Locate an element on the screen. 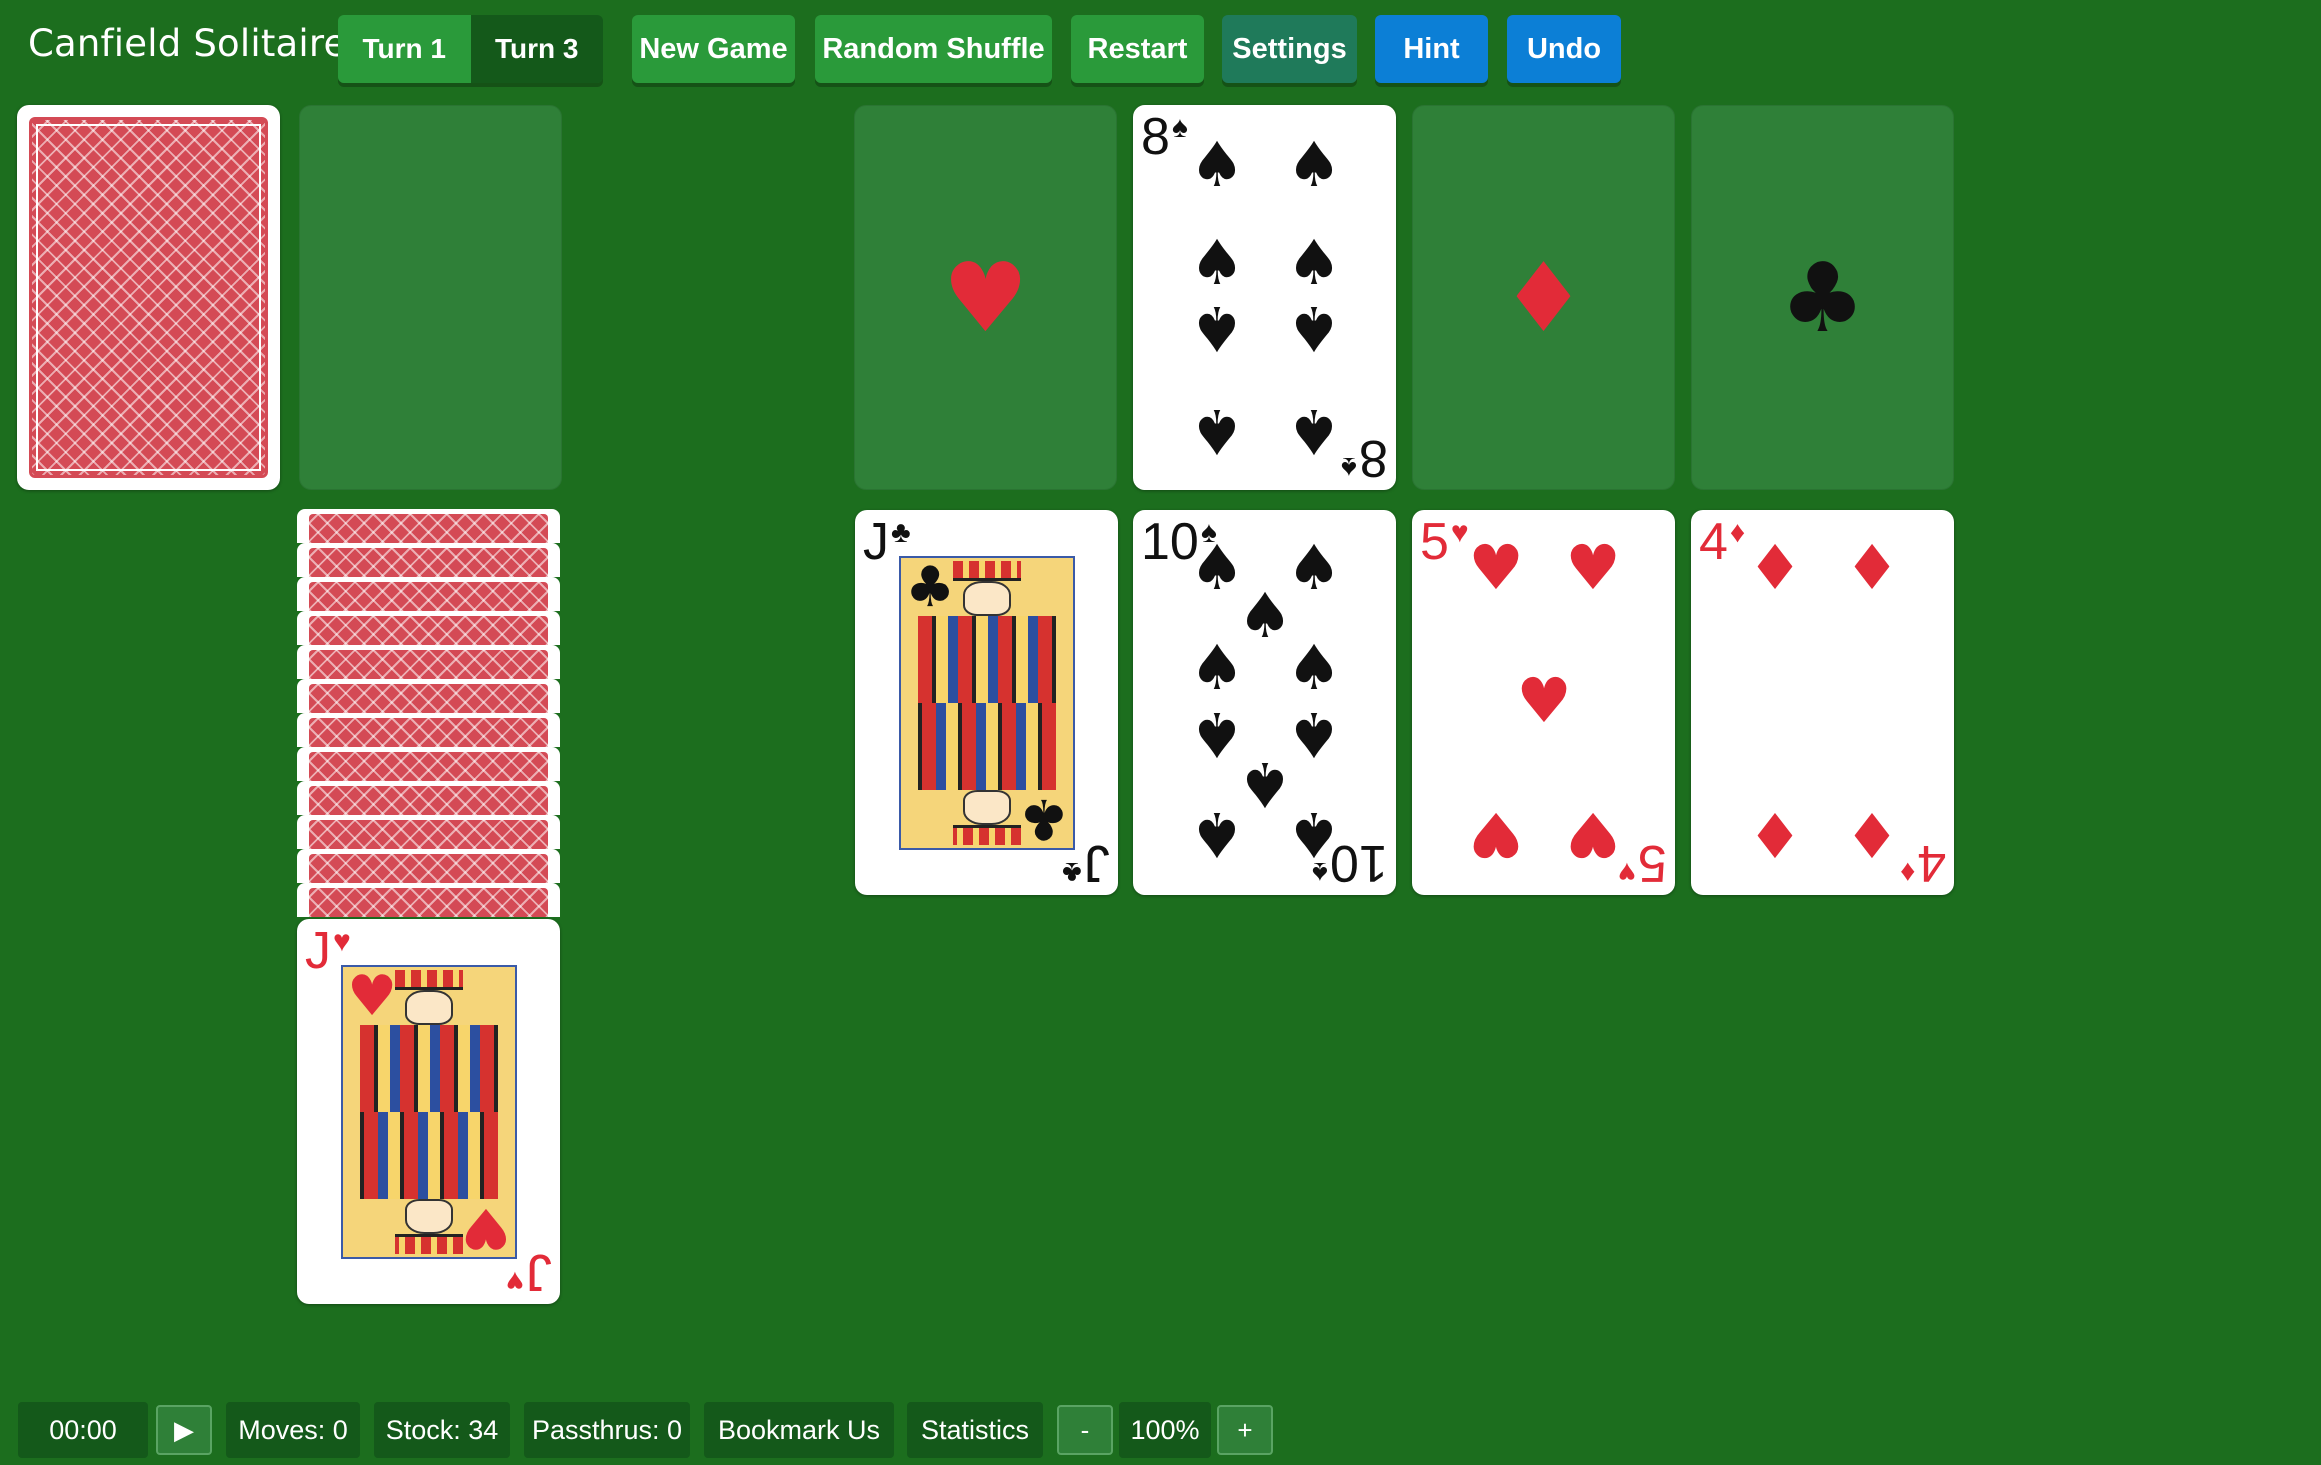 The width and height of the screenshot is (2321, 1465). foundation-diamonds: ♦ is located at coordinates (1543, 297).